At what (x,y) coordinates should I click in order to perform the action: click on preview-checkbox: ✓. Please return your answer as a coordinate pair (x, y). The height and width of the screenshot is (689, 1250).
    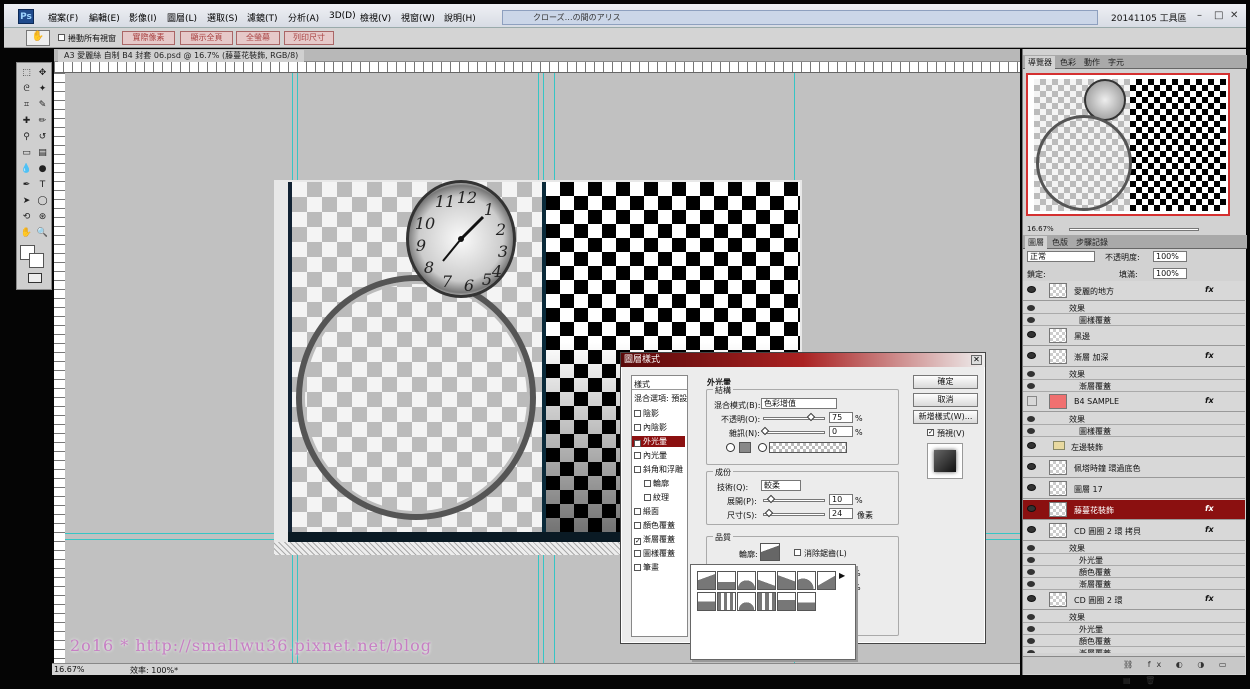
    Looking at the image, I should click on (930, 432).